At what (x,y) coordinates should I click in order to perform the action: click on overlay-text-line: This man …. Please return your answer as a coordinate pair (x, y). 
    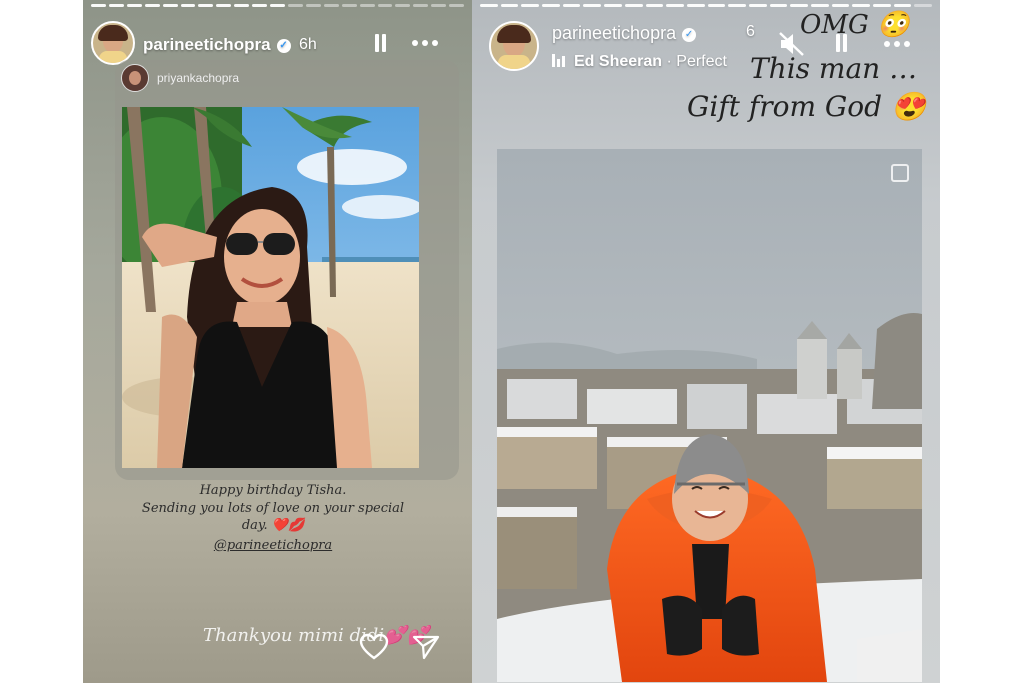
    Looking at the image, I should click on (834, 68).